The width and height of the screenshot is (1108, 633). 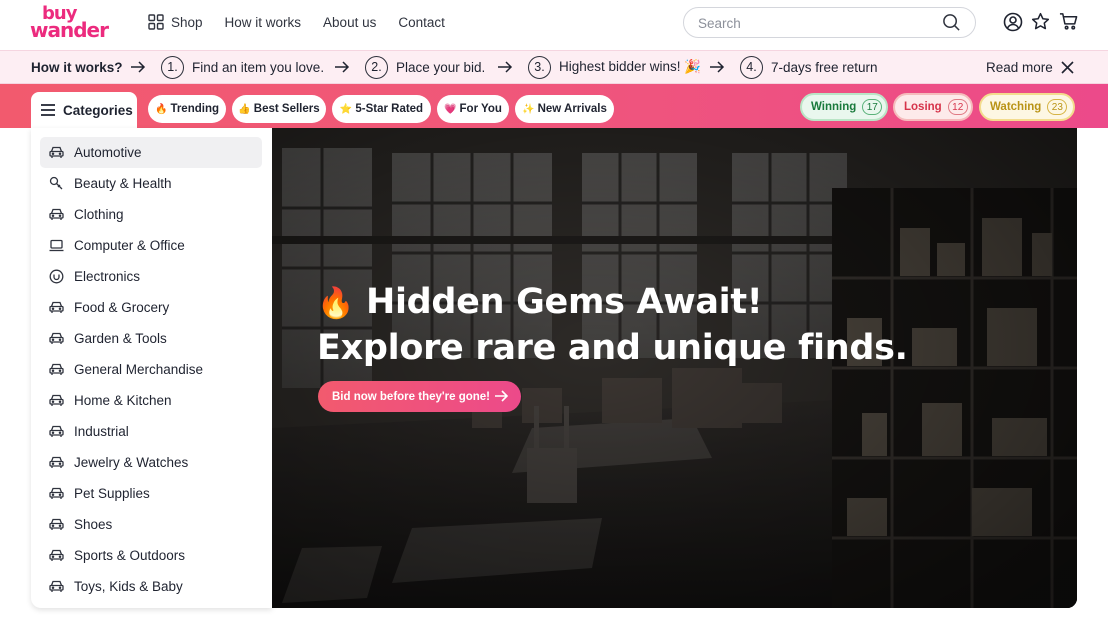 I want to click on hero-line-1-text: Hidden Gems Await!, so click(x=564, y=302).